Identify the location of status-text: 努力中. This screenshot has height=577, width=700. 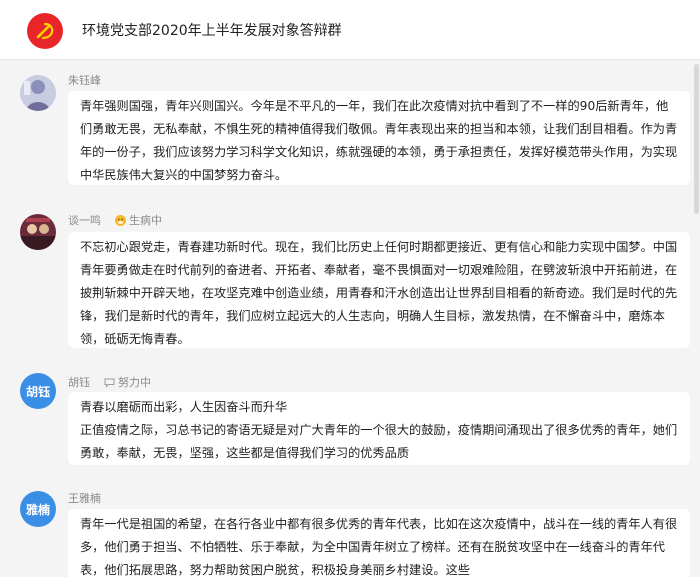
(134, 382).